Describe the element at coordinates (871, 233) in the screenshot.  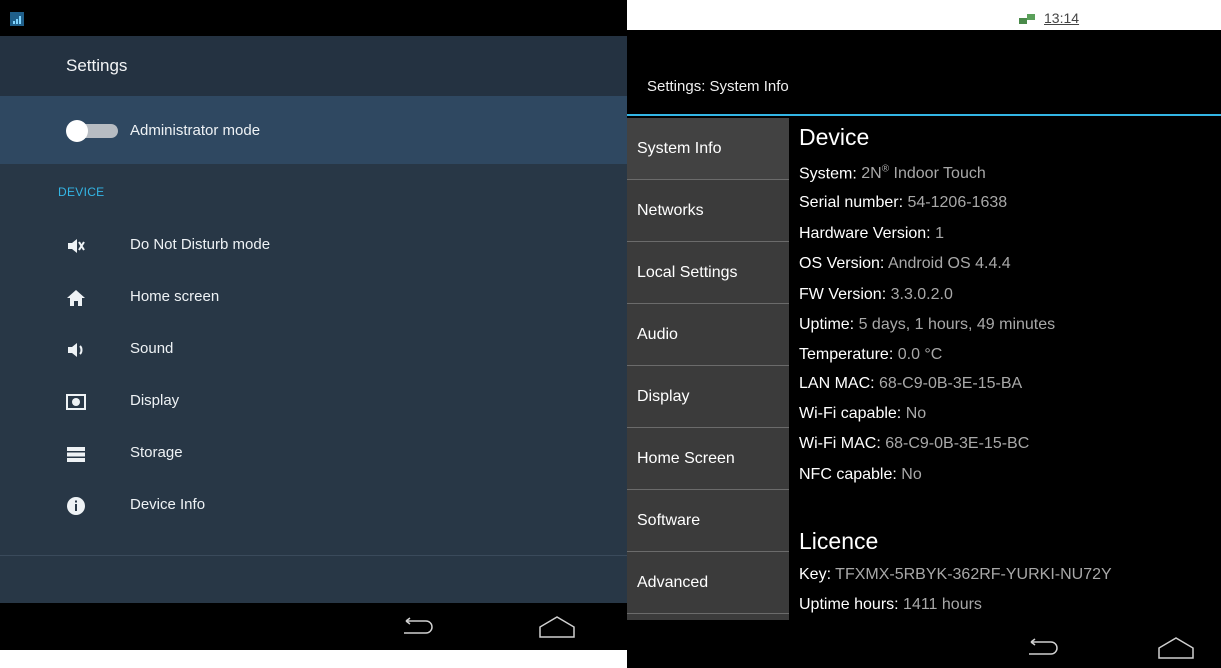
I see `hardware-version-row: Hardware Version: 1` at that location.